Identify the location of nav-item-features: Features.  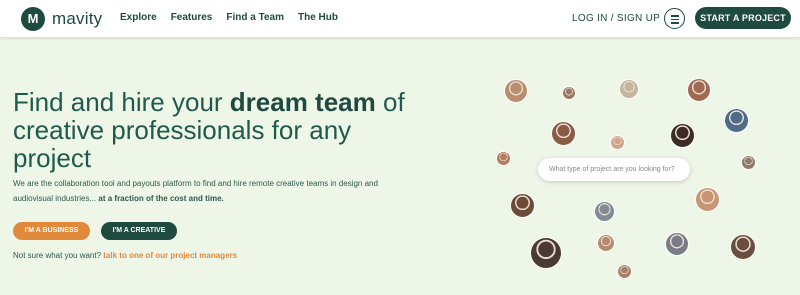
(192, 17).